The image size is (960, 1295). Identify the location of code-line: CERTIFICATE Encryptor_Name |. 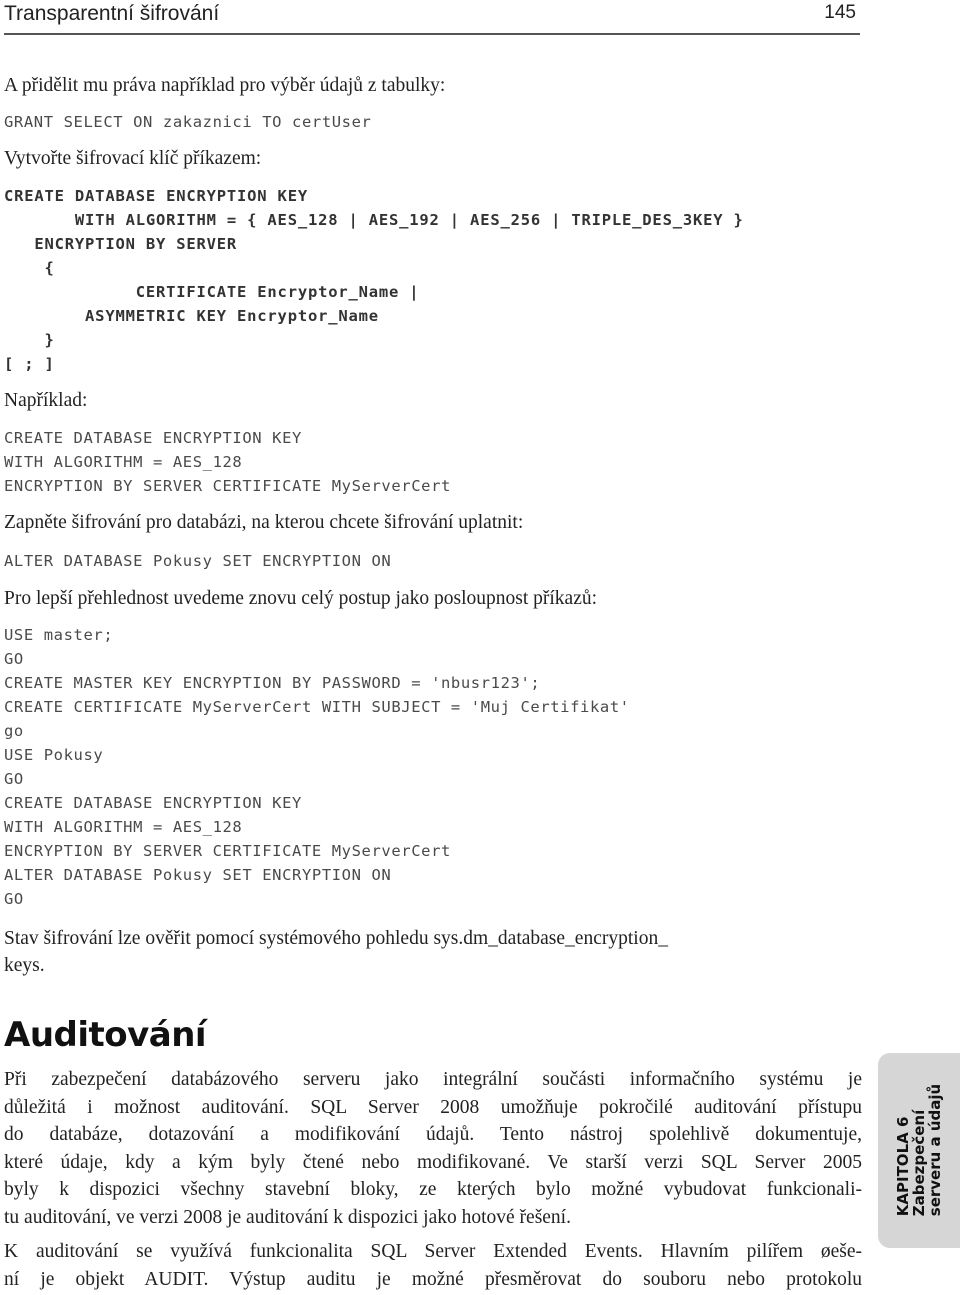
(212, 292).